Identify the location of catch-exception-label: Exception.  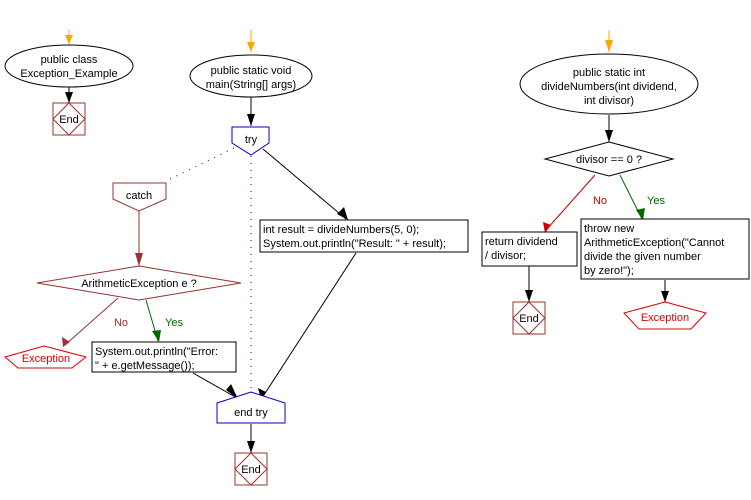
(46, 359).